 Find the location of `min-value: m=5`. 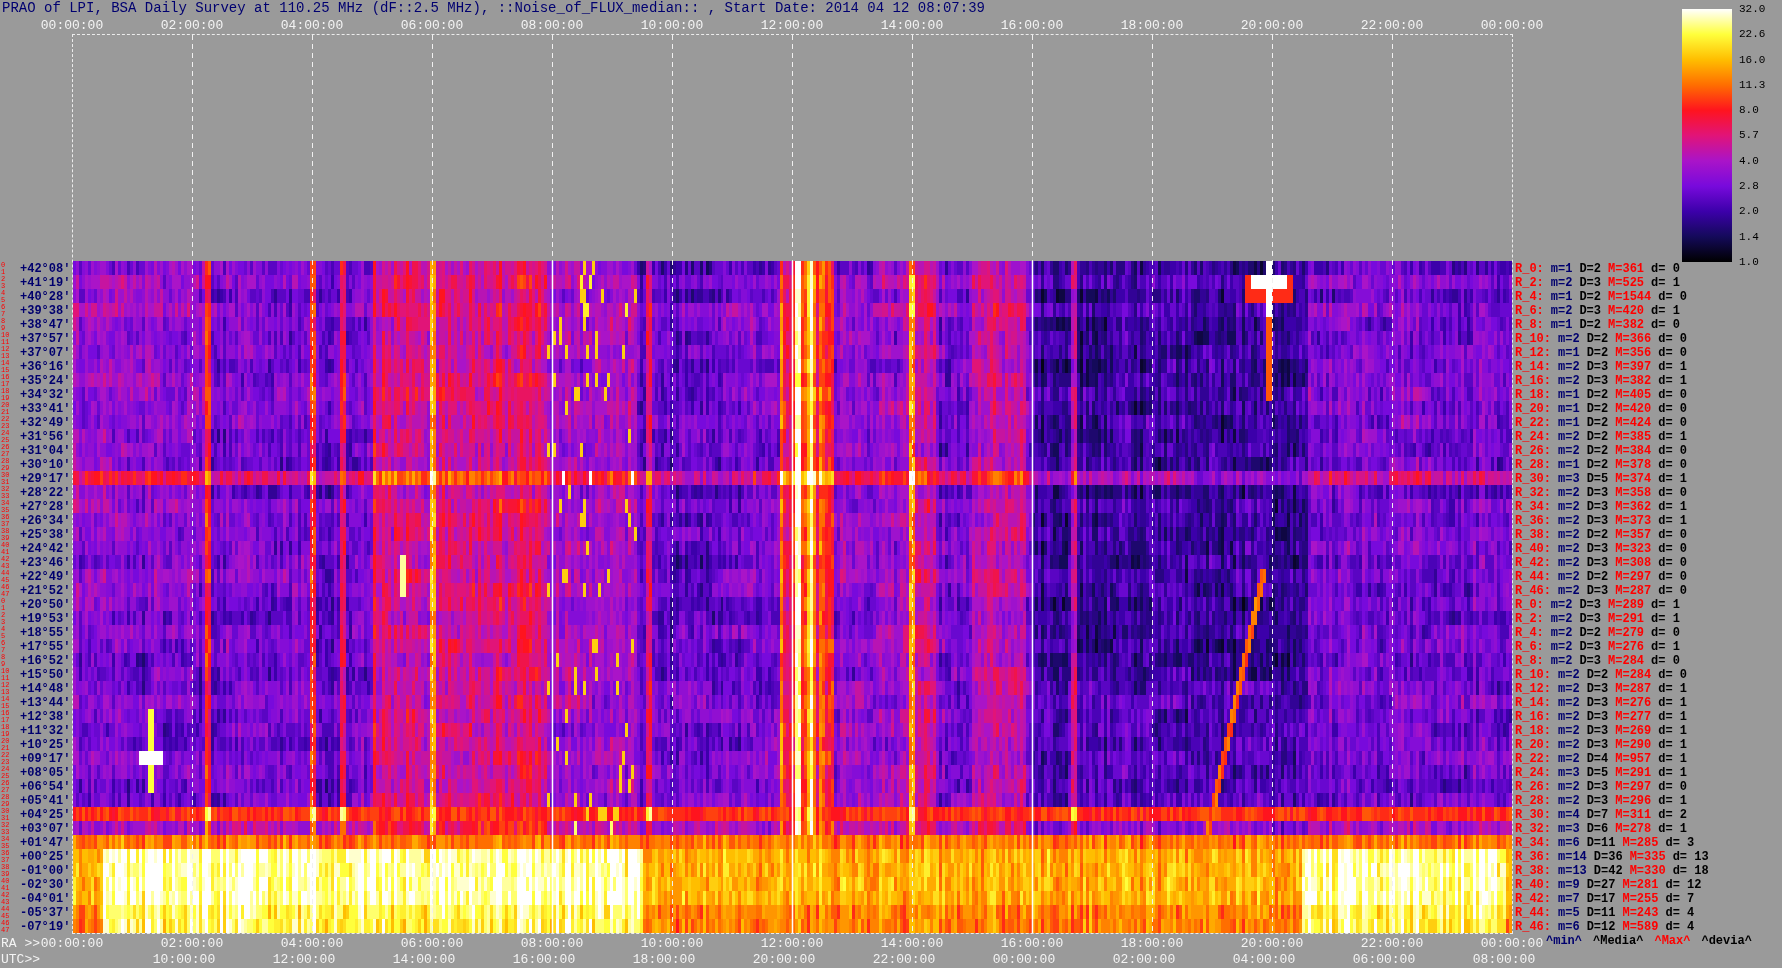

min-value: m=5 is located at coordinates (1569, 913).